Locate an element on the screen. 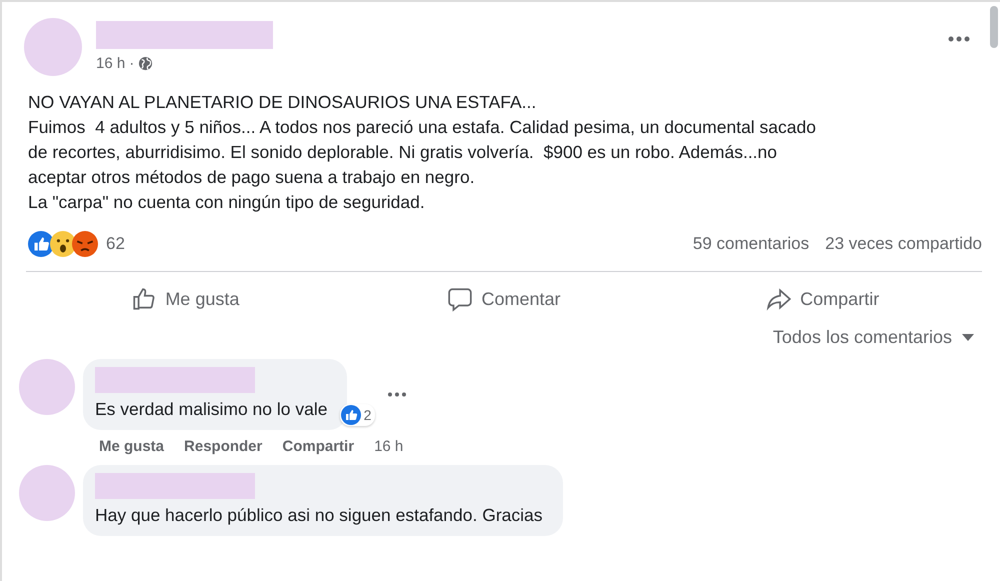  comment-button: Comentar is located at coordinates (504, 299).